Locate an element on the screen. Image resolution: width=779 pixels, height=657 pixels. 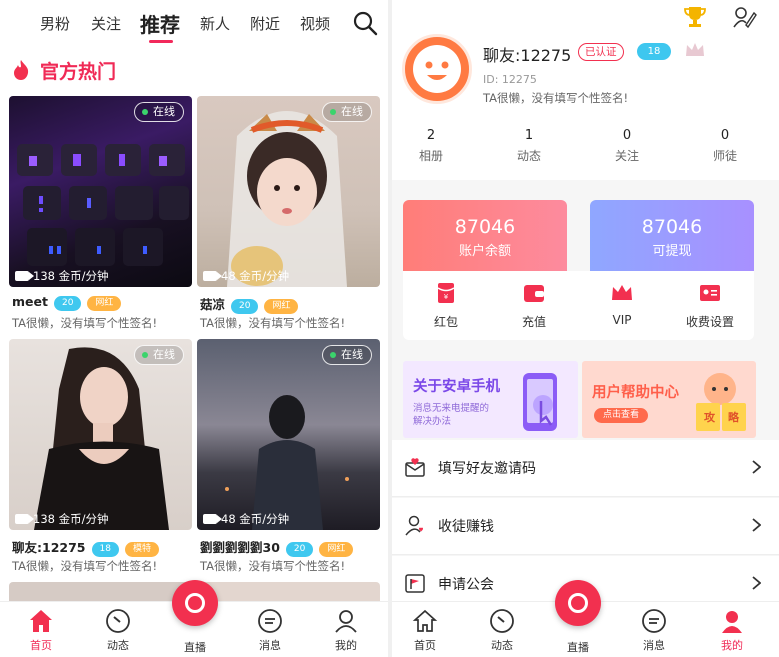
level-badge: 18 is located at coordinates (105, 549).